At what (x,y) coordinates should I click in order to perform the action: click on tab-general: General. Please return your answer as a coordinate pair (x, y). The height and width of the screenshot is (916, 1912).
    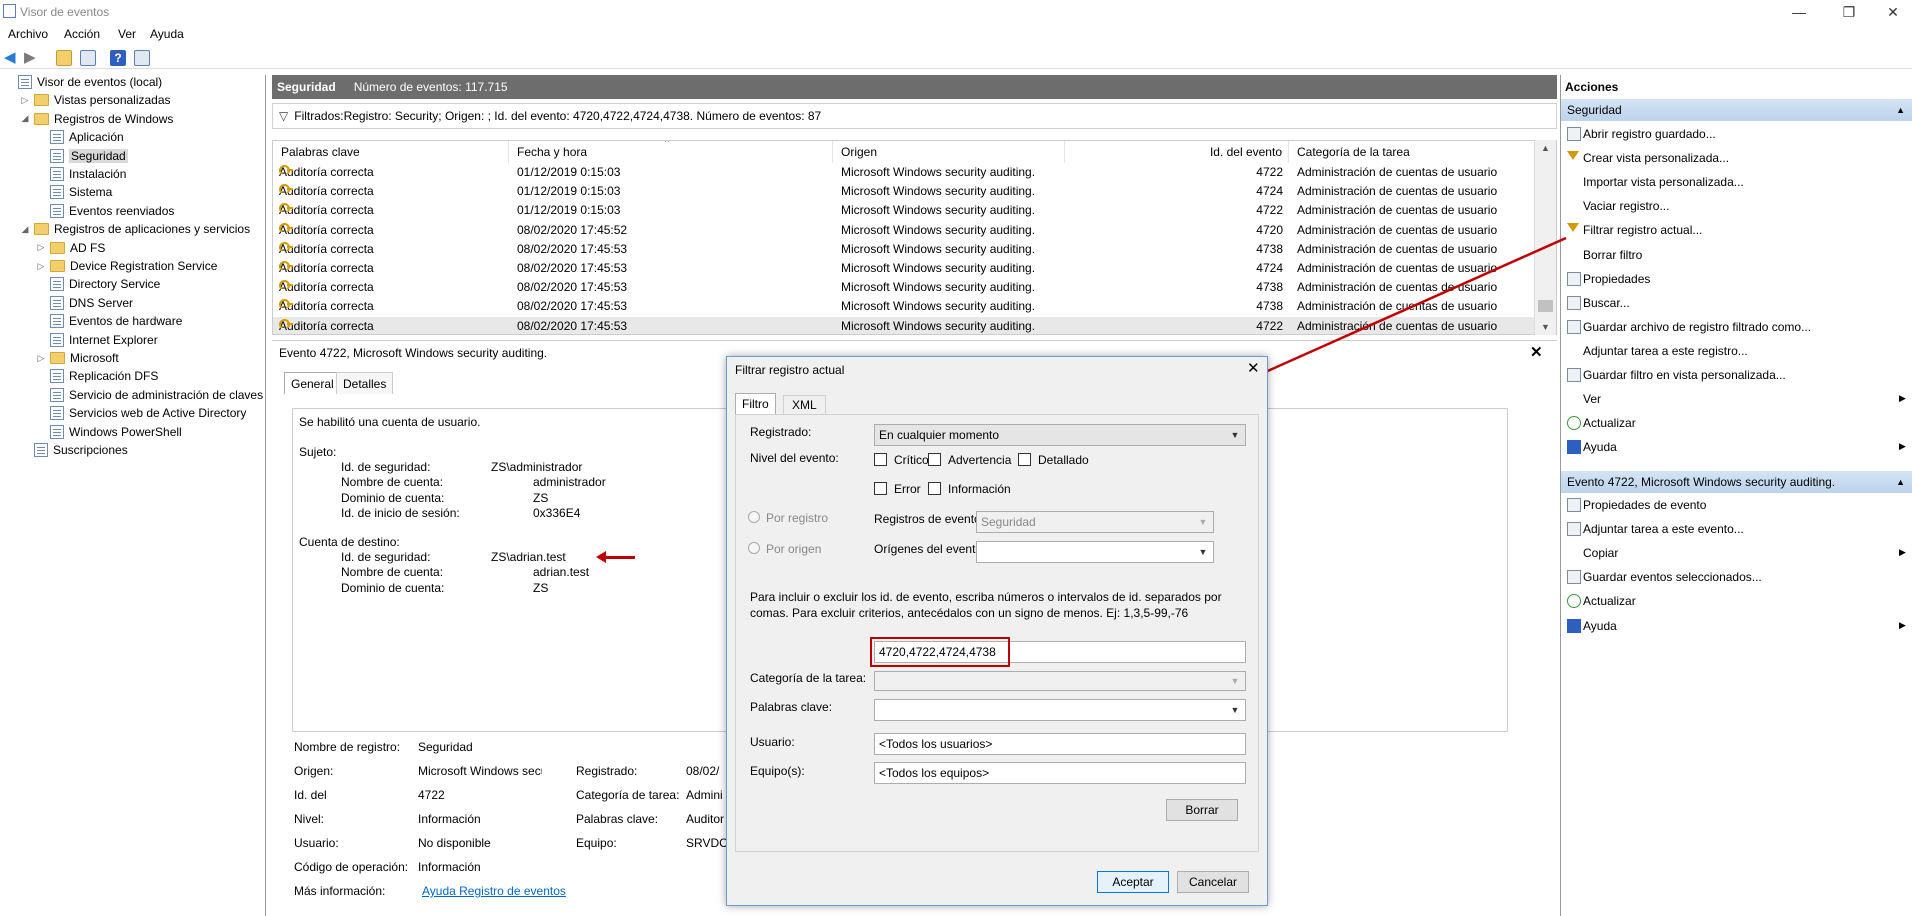
    Looking at the image, I should click on (312, 383).